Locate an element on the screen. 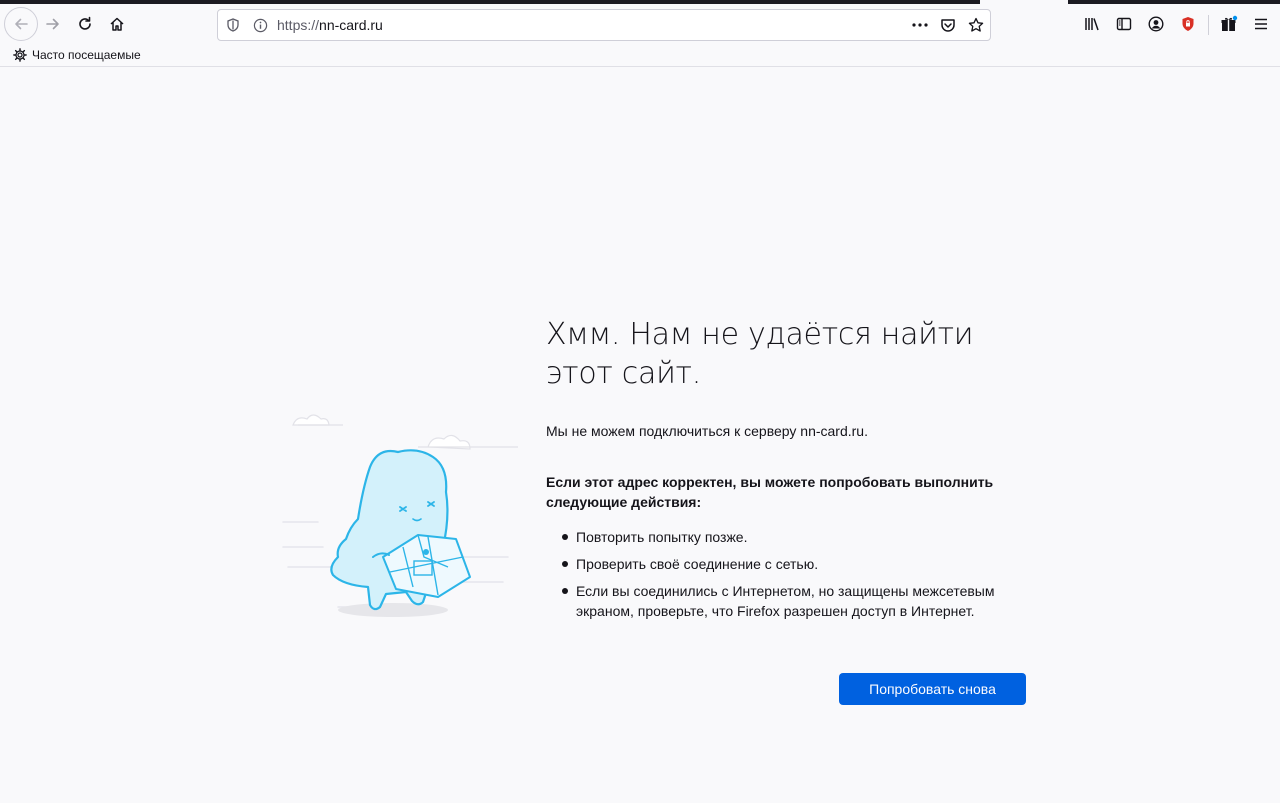  navigation-toolbar: https://nn-card.ru is located at coordinates (640, 24).